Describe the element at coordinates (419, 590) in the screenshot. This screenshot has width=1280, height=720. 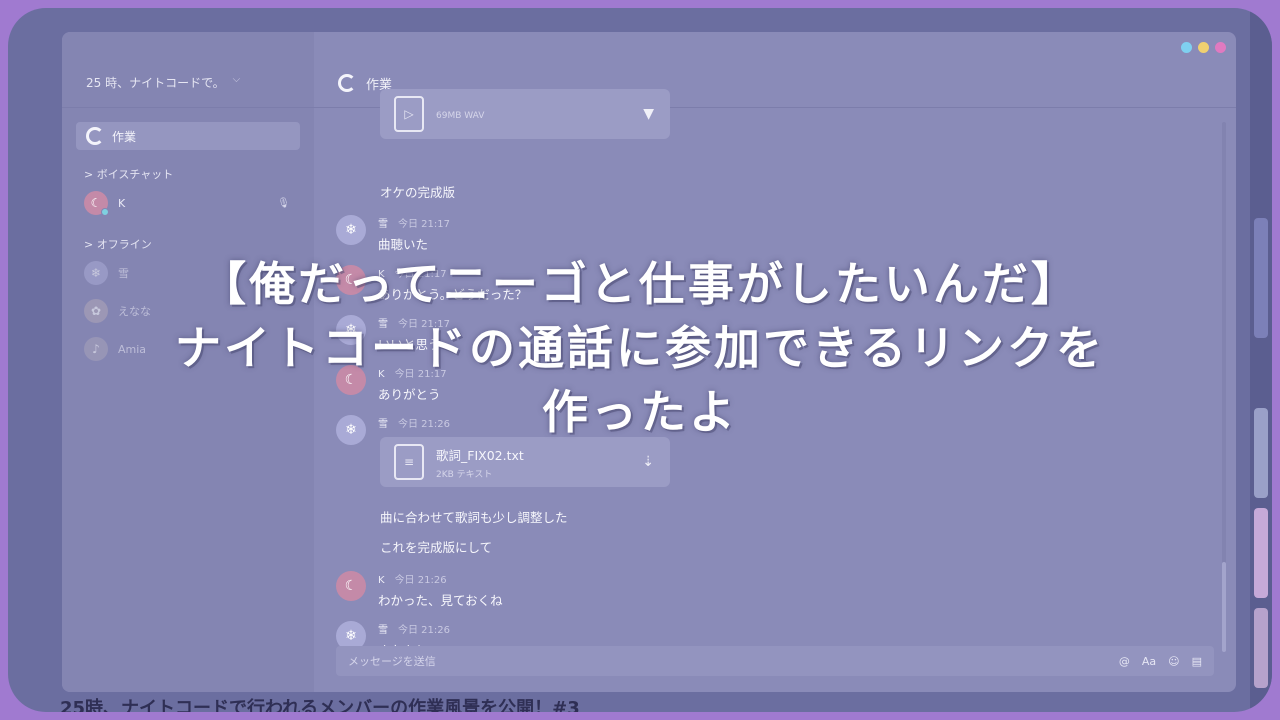
I see `message: ☾ K 今日 21:26 わかった、見ておくね` at that location.